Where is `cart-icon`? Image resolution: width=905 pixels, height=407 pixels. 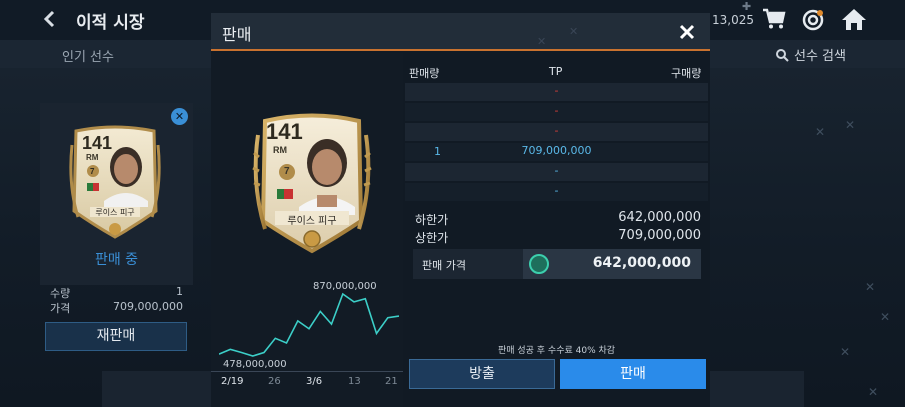
cart-icon is located at coordinates (774, 19).